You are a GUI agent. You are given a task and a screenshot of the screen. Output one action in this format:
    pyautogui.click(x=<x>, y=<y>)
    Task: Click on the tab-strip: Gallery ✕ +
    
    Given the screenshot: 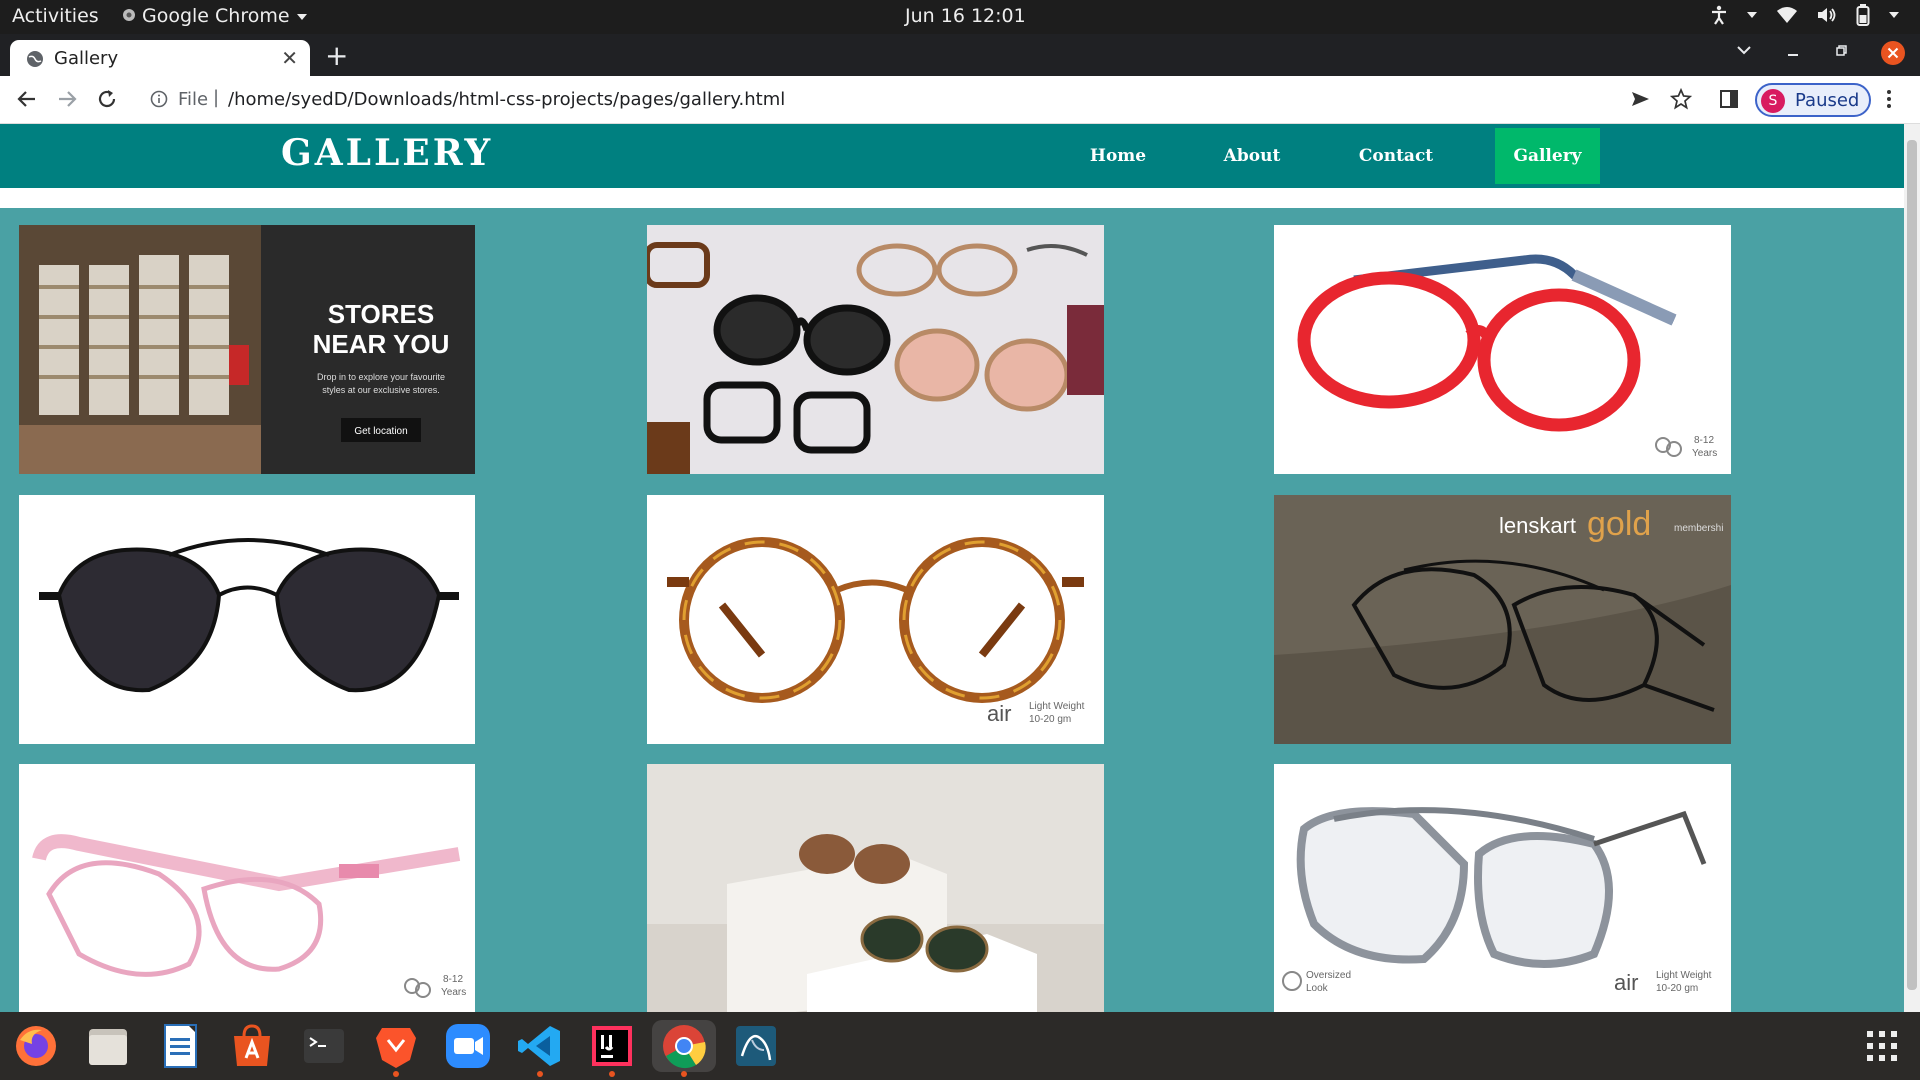 What is the action you would take?
    pyautogui.click(x=960, y=55)
    